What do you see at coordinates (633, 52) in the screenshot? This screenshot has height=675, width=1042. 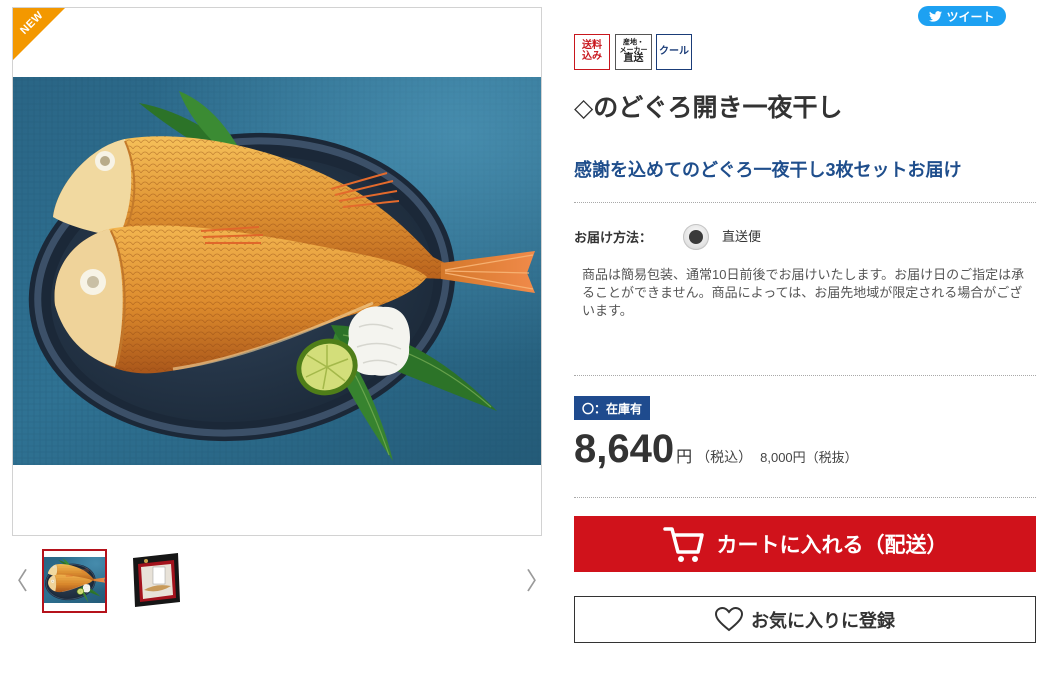 I see `badge-direct-from-producer: 産地・ メーカー 直送` at bounding box center [633, 52].